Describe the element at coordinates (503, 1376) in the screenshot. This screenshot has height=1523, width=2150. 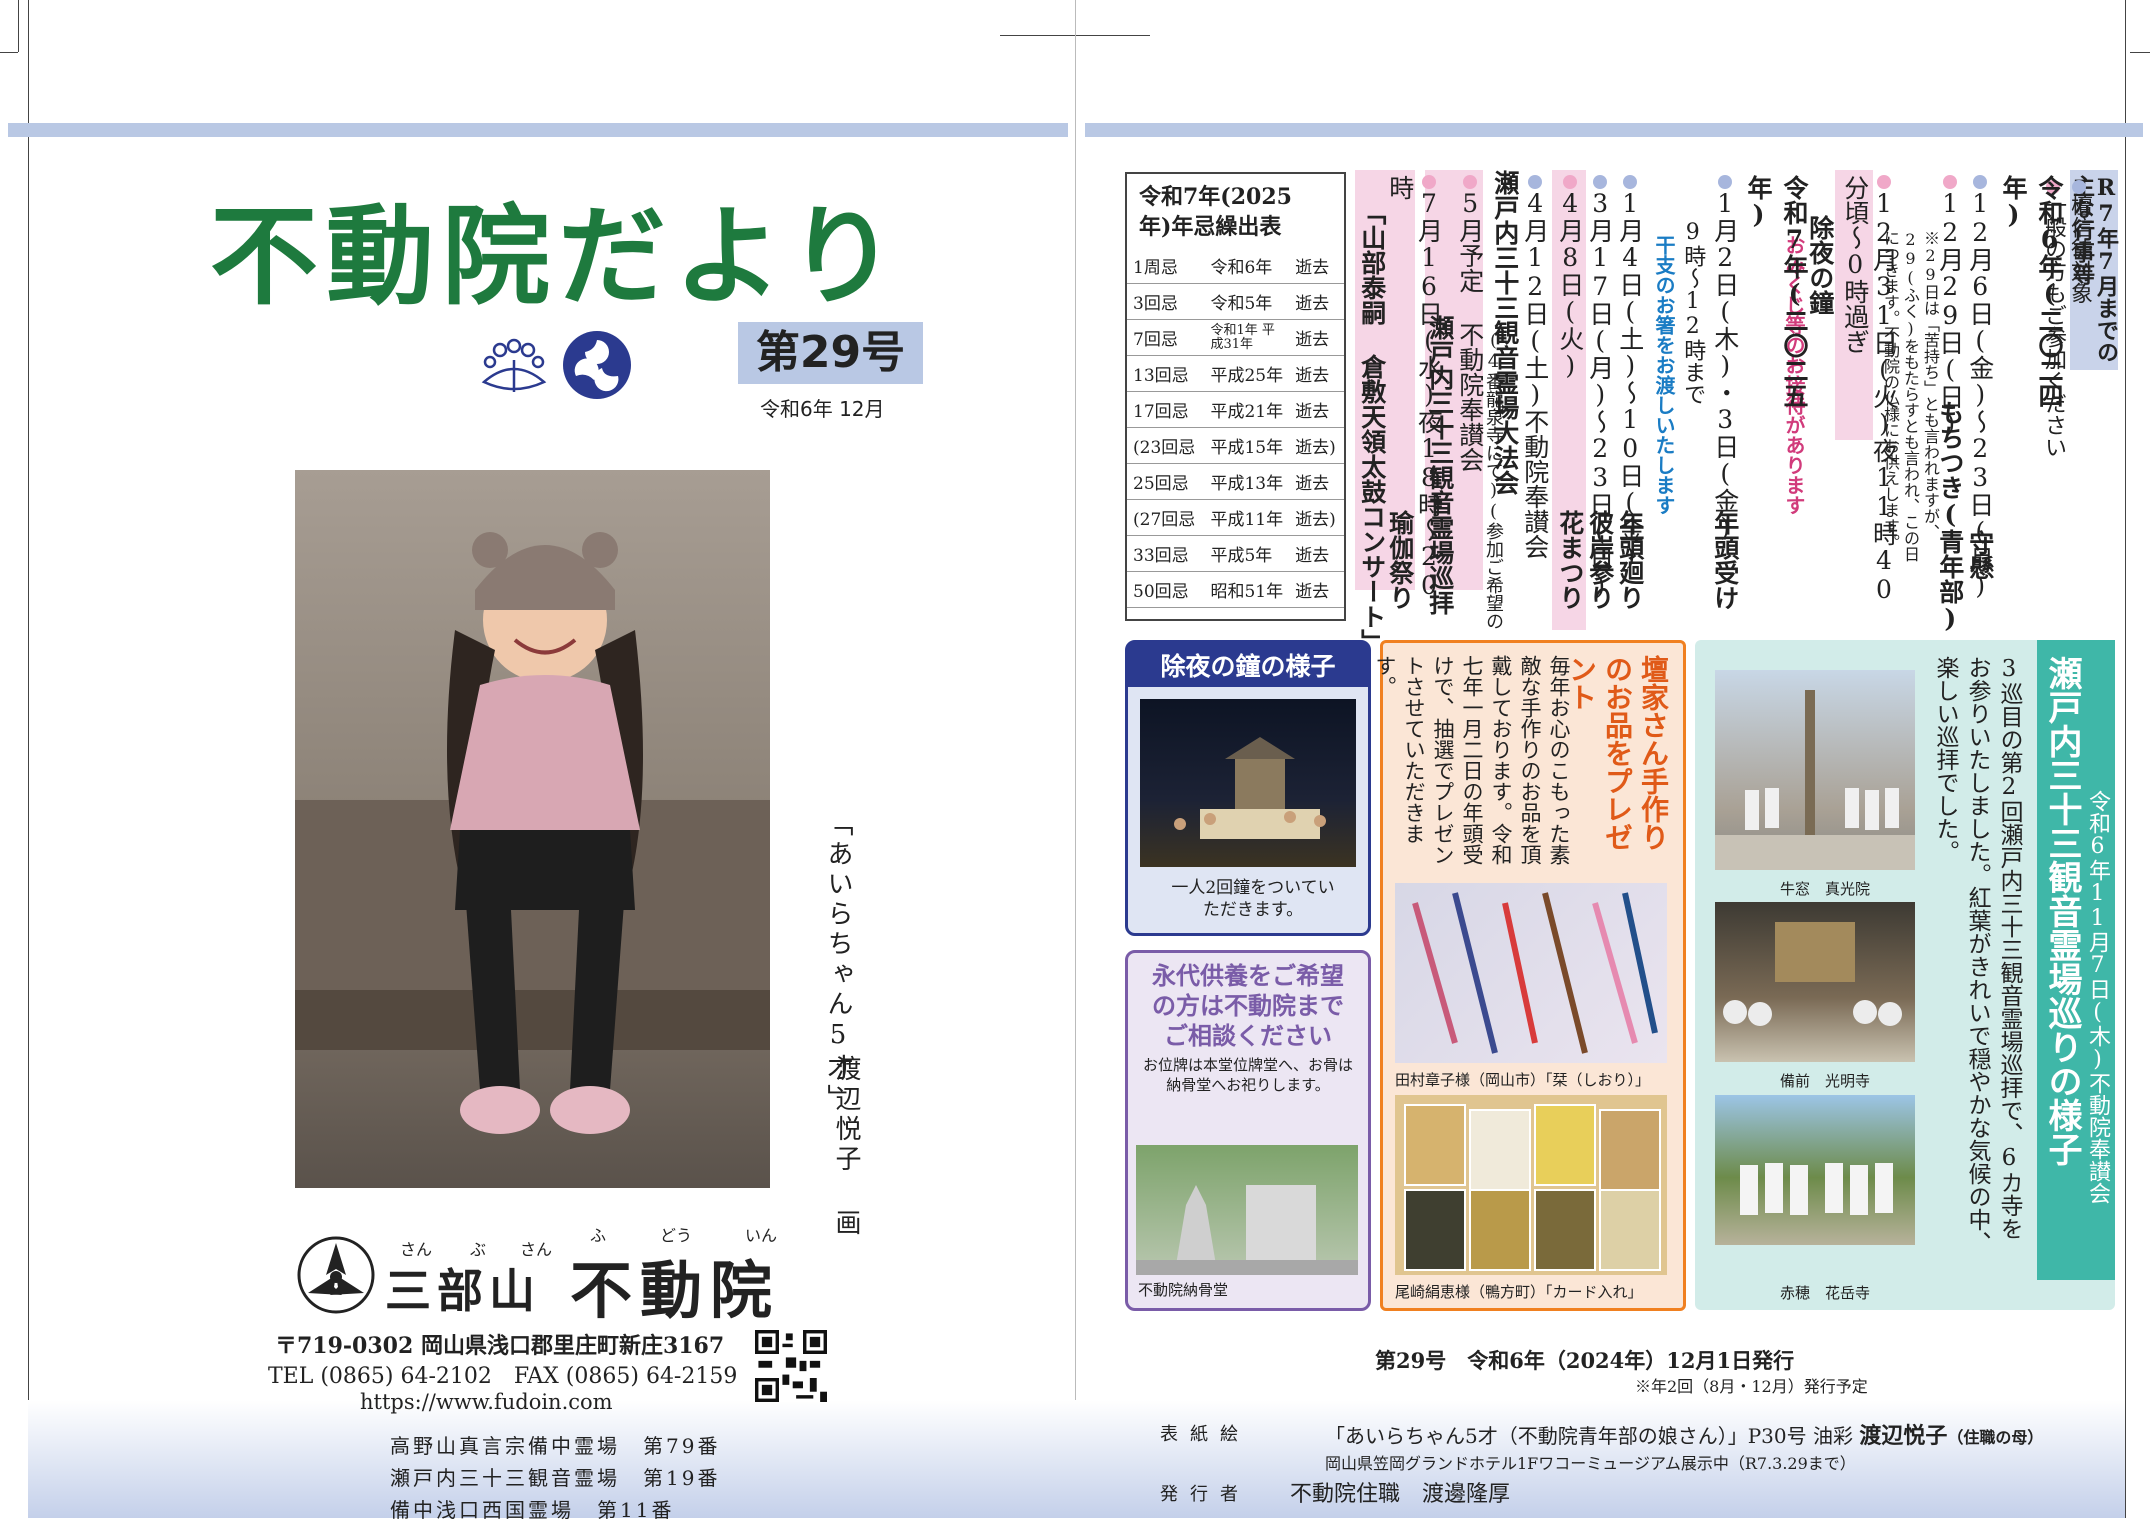
I see `tel-fax: TEL (0865) 64-2102 FAX (0865) 64-2159` at that location.